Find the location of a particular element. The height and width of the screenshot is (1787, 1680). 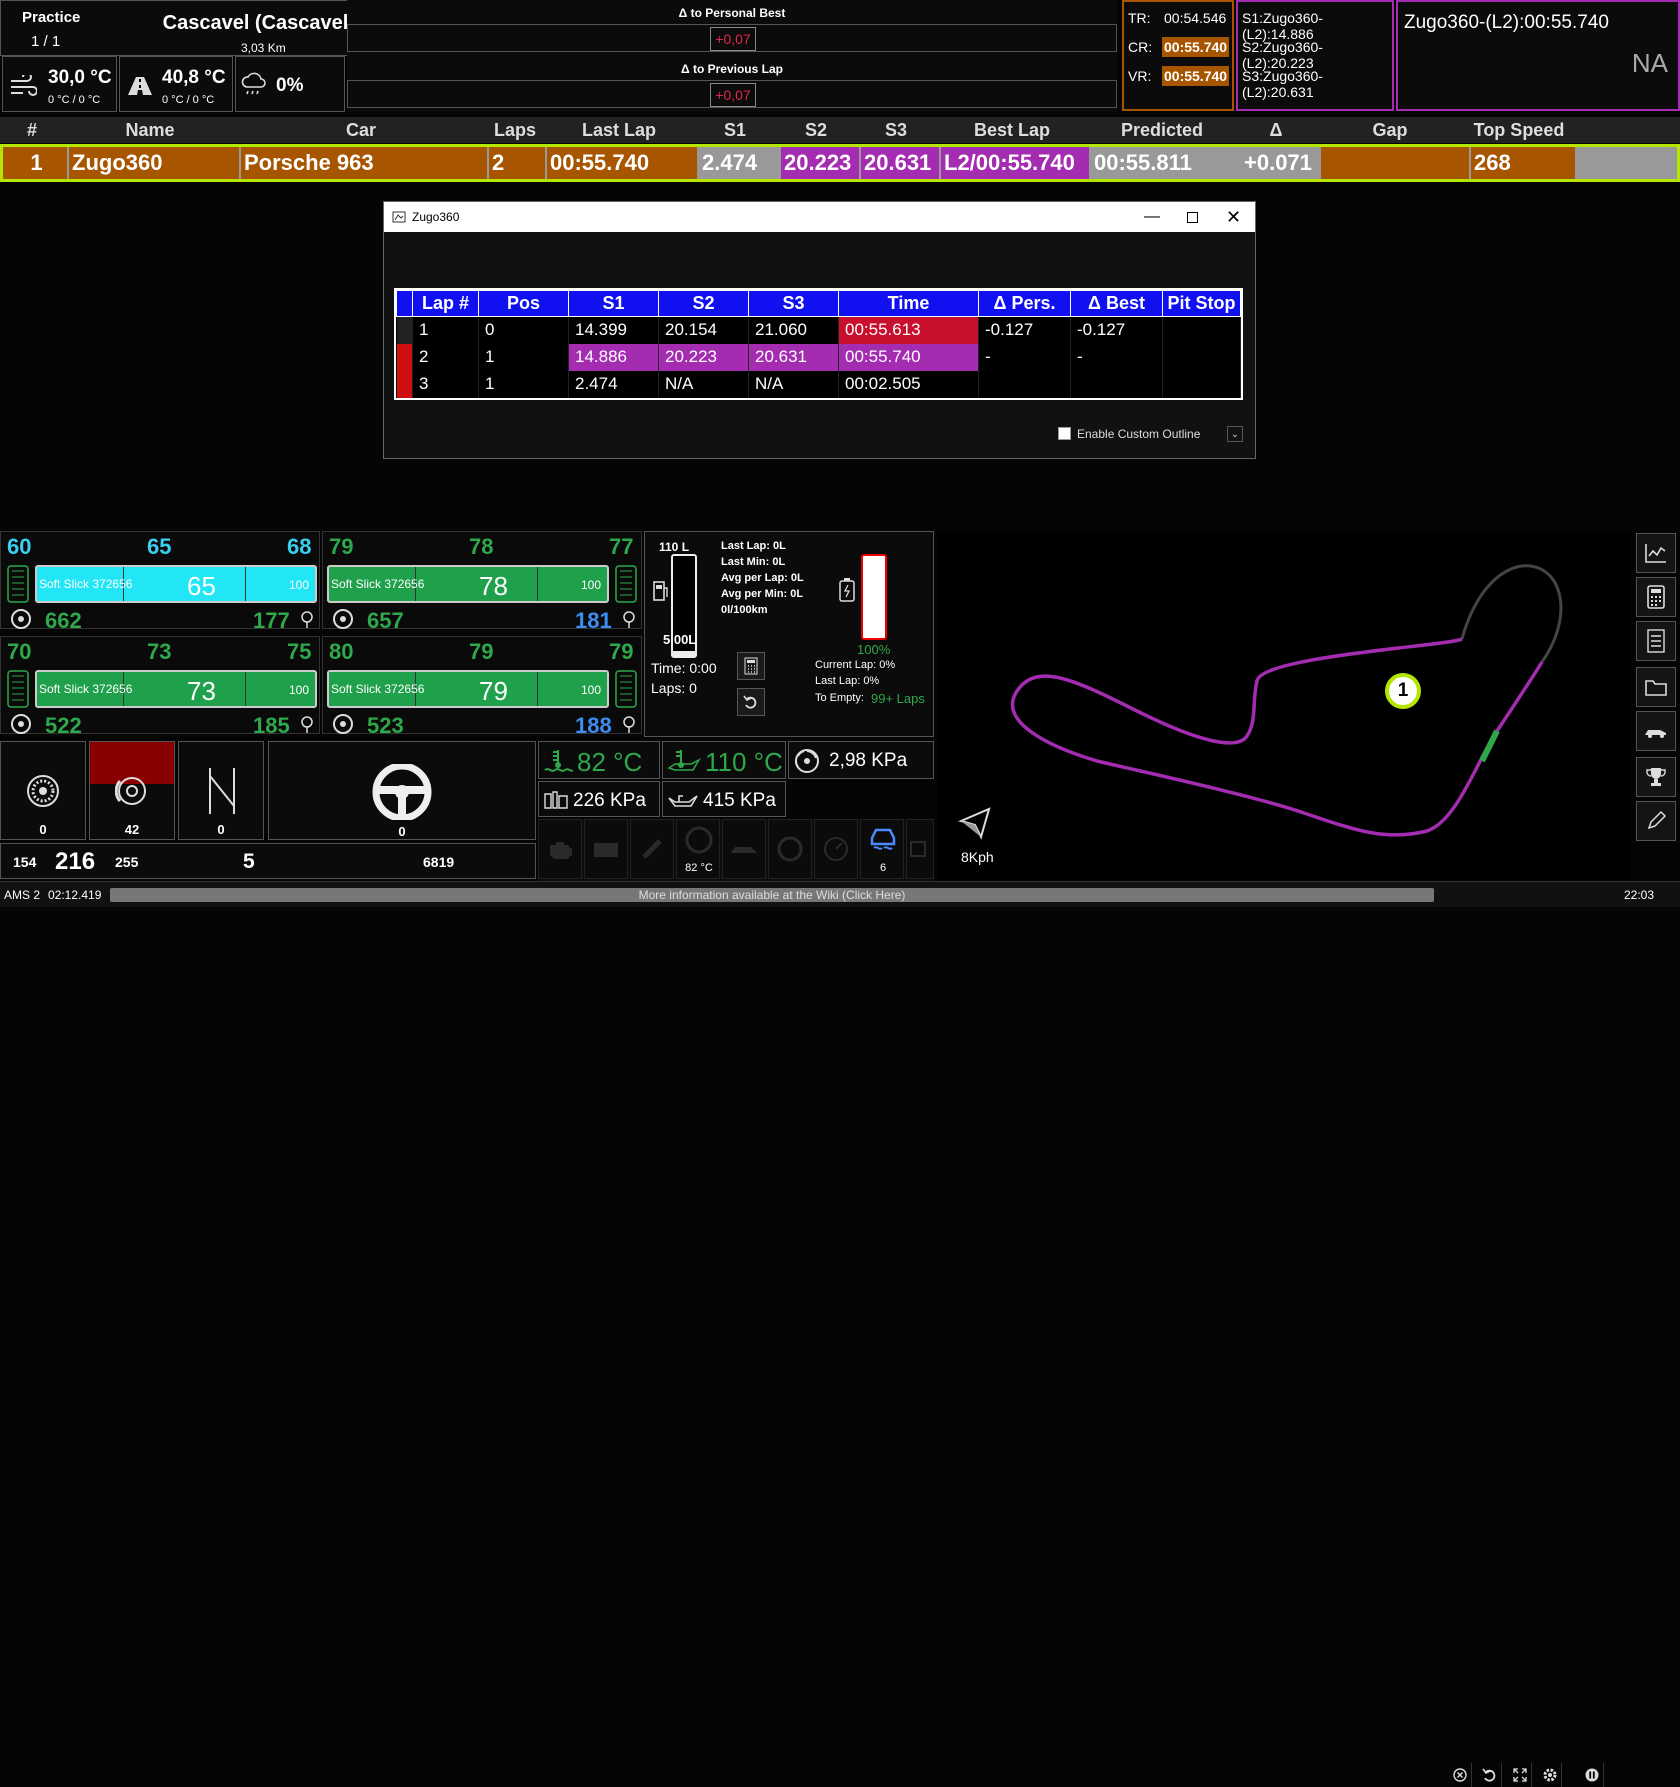

brake-value: 42 is located at coordinates (132, 829).